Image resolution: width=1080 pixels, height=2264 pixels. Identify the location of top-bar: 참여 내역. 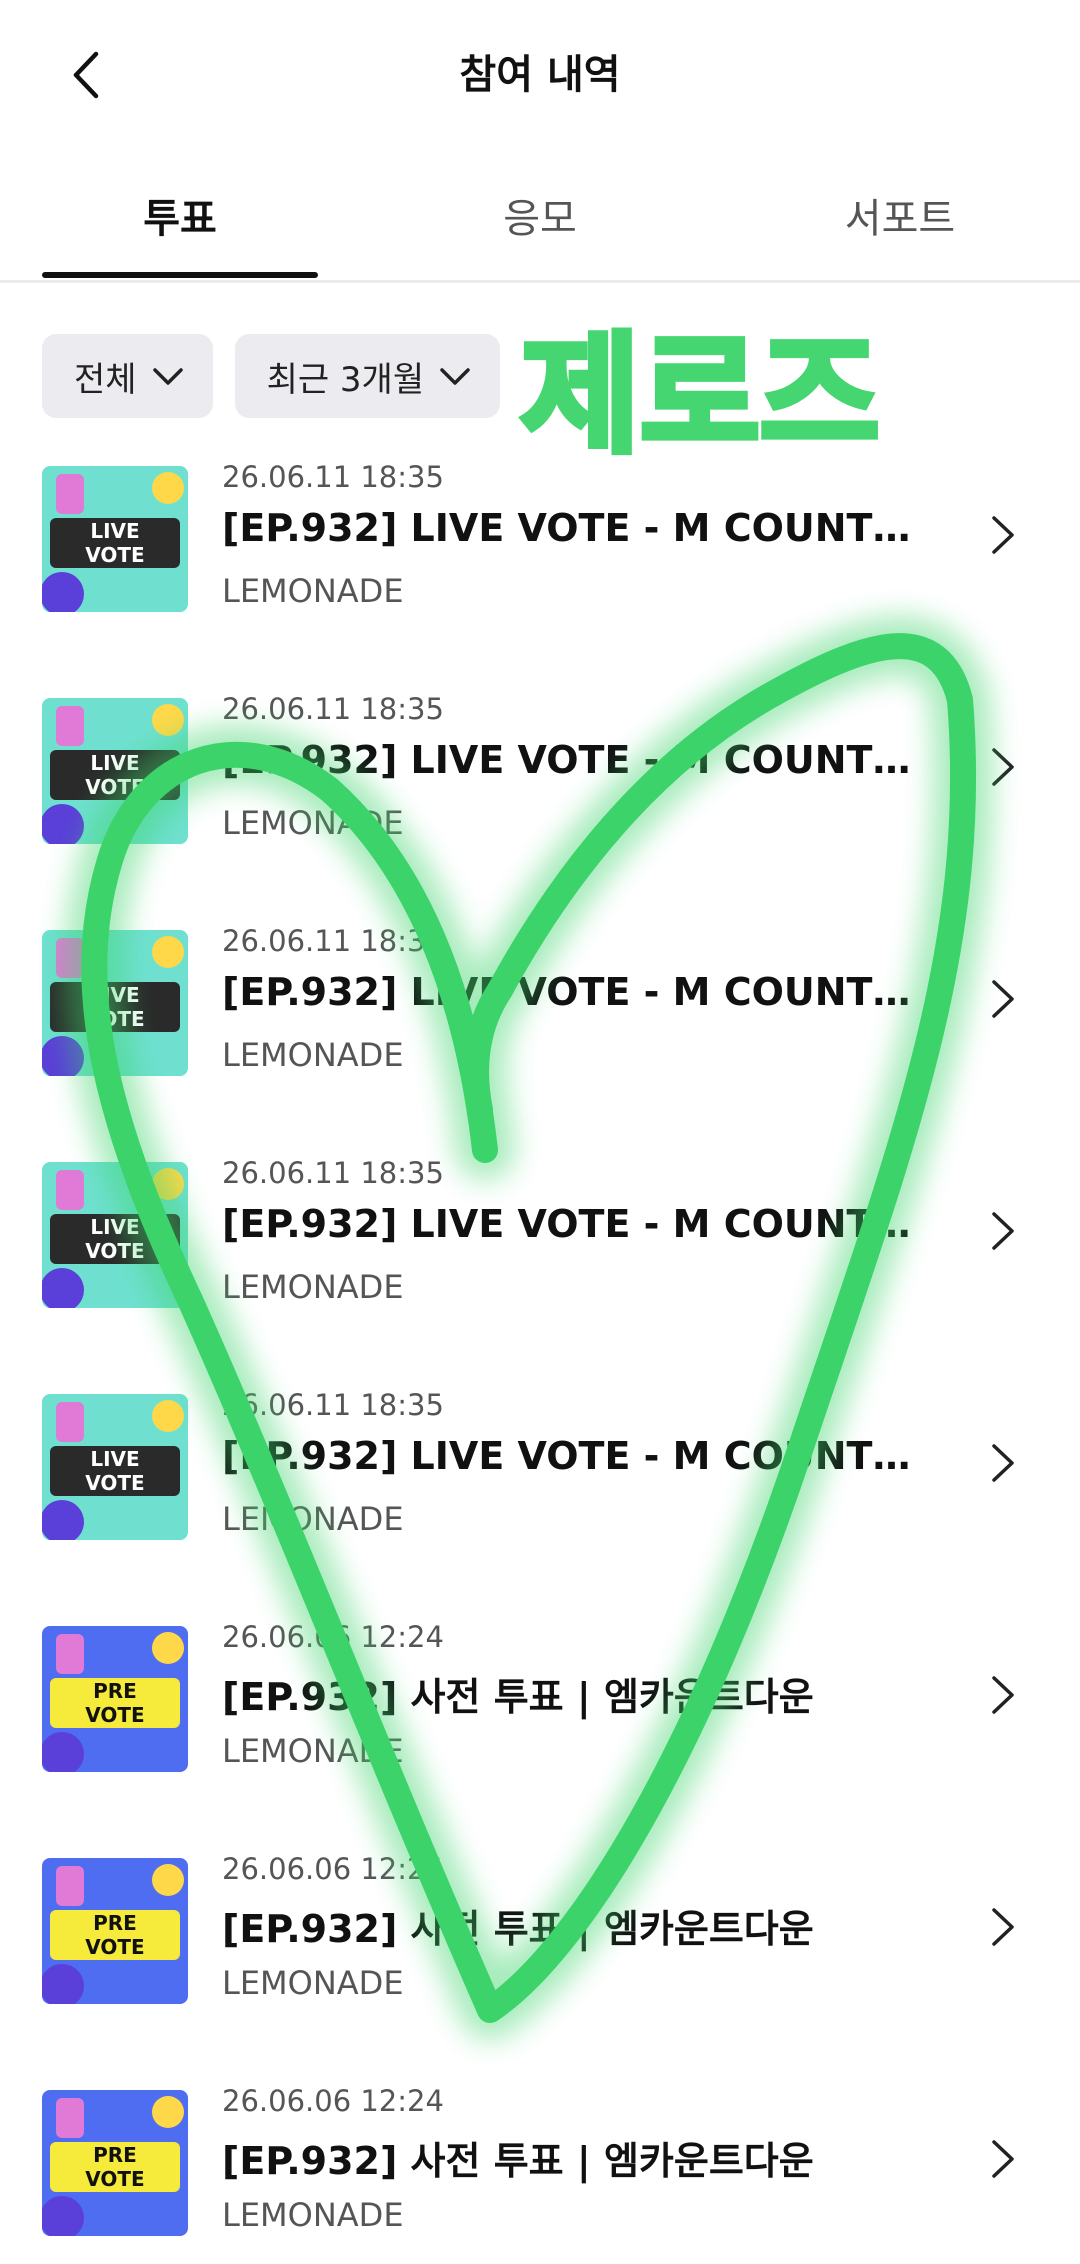
(540, 75).